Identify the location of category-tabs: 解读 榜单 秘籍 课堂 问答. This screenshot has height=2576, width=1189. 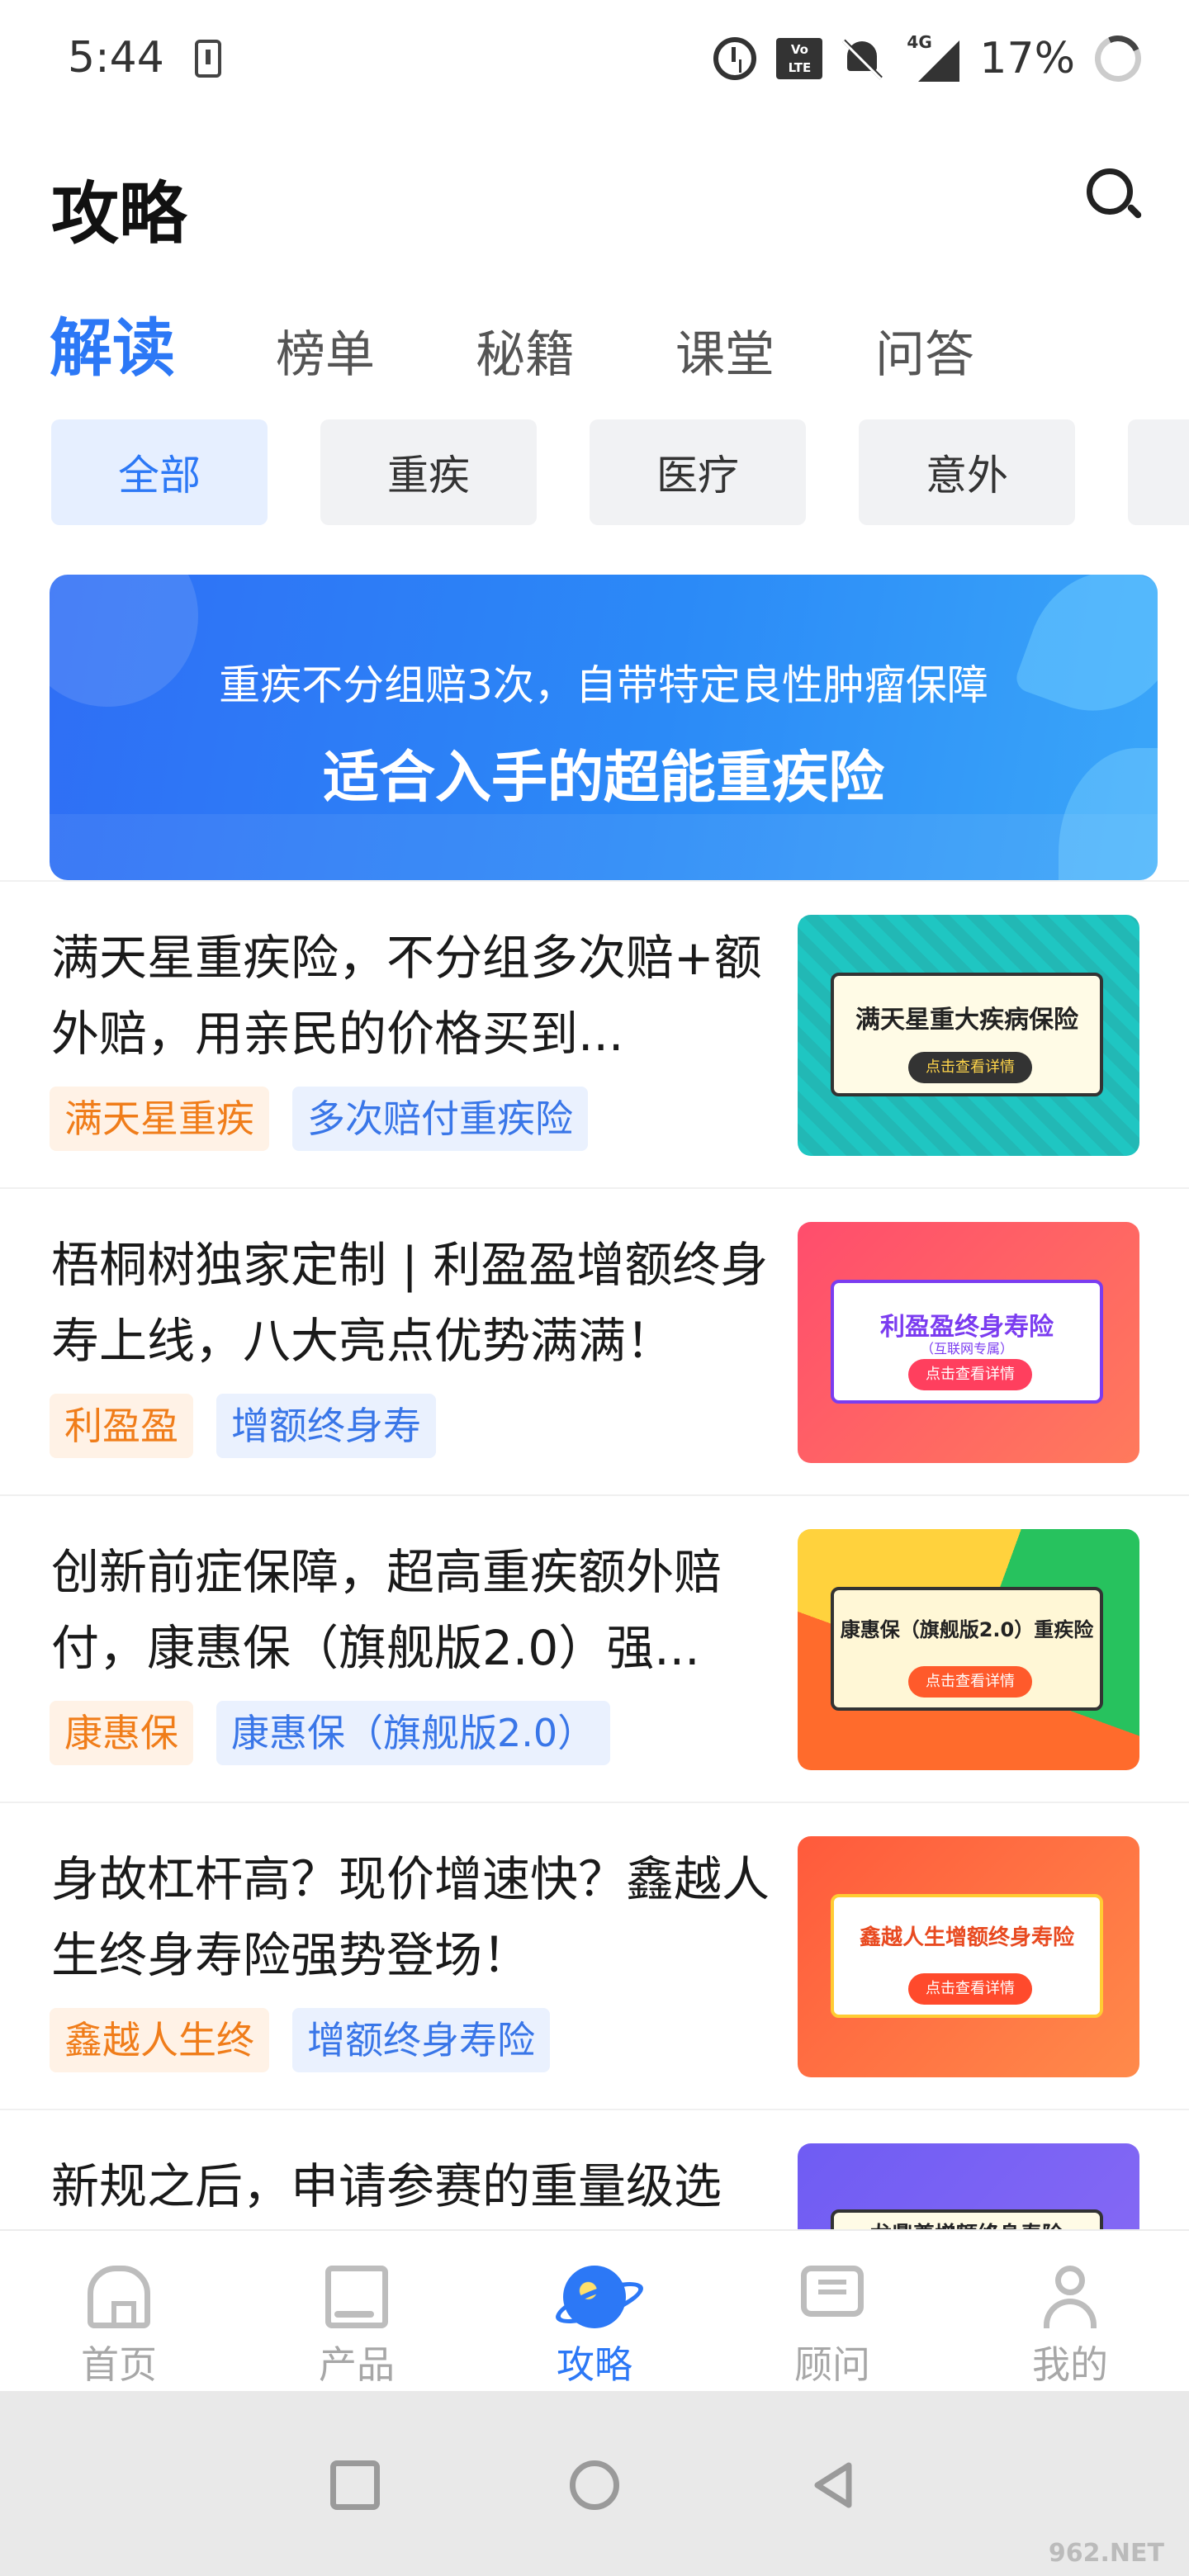
(562, 339).